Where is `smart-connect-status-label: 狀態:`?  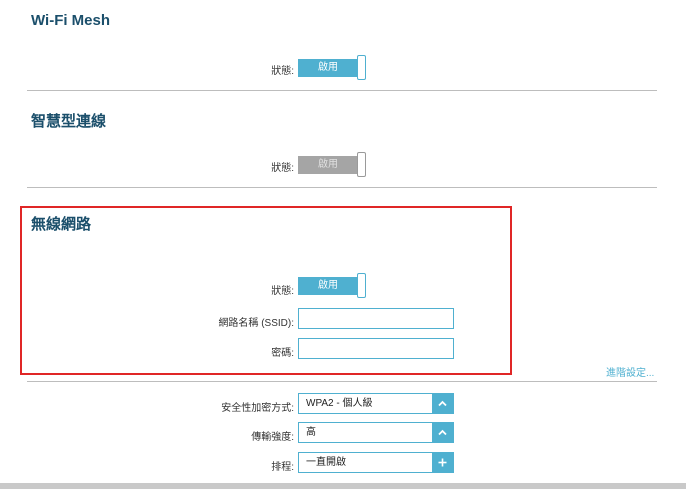 smart-connect-status-label: 狀態: is located at coordinates (282, 168).